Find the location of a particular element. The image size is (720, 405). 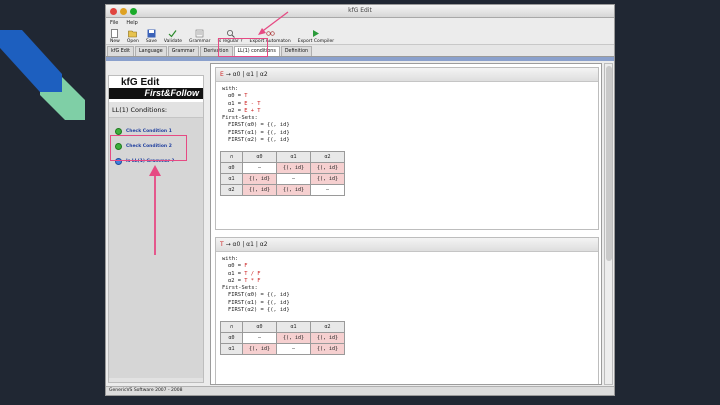

menu-bar: File Help is located at coordinates (360, 22).